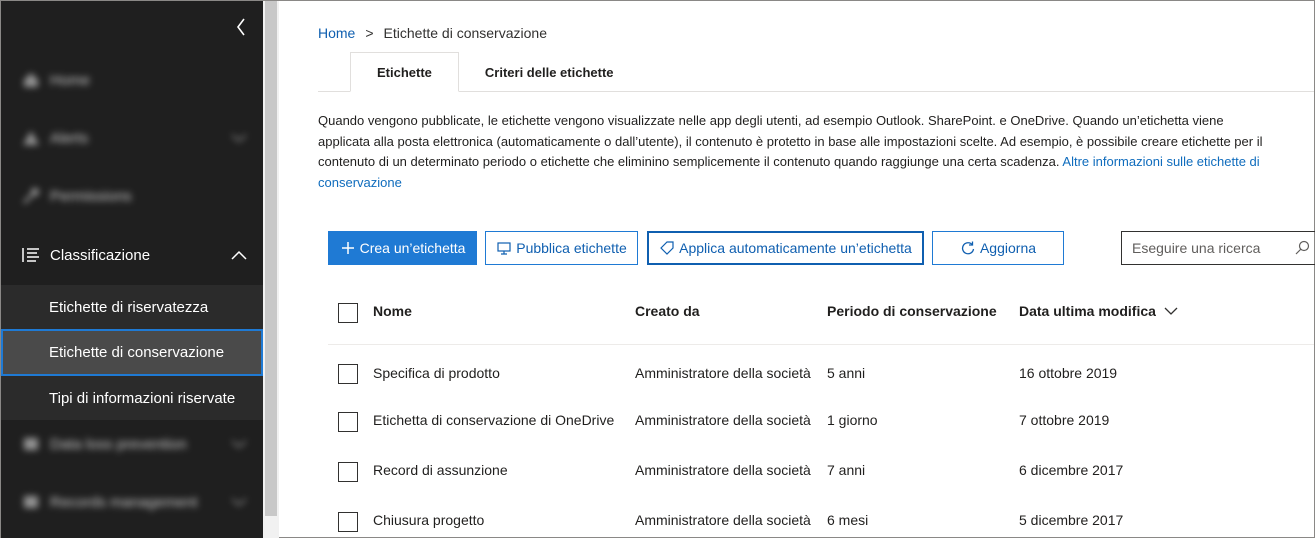 The height and width of the screenshot is (538, 1315). Describe the element at coordinates (795, 248) in the screenshot. I see `auto-apply-label-text: Applica automaticamente un’etichetta` at that location.